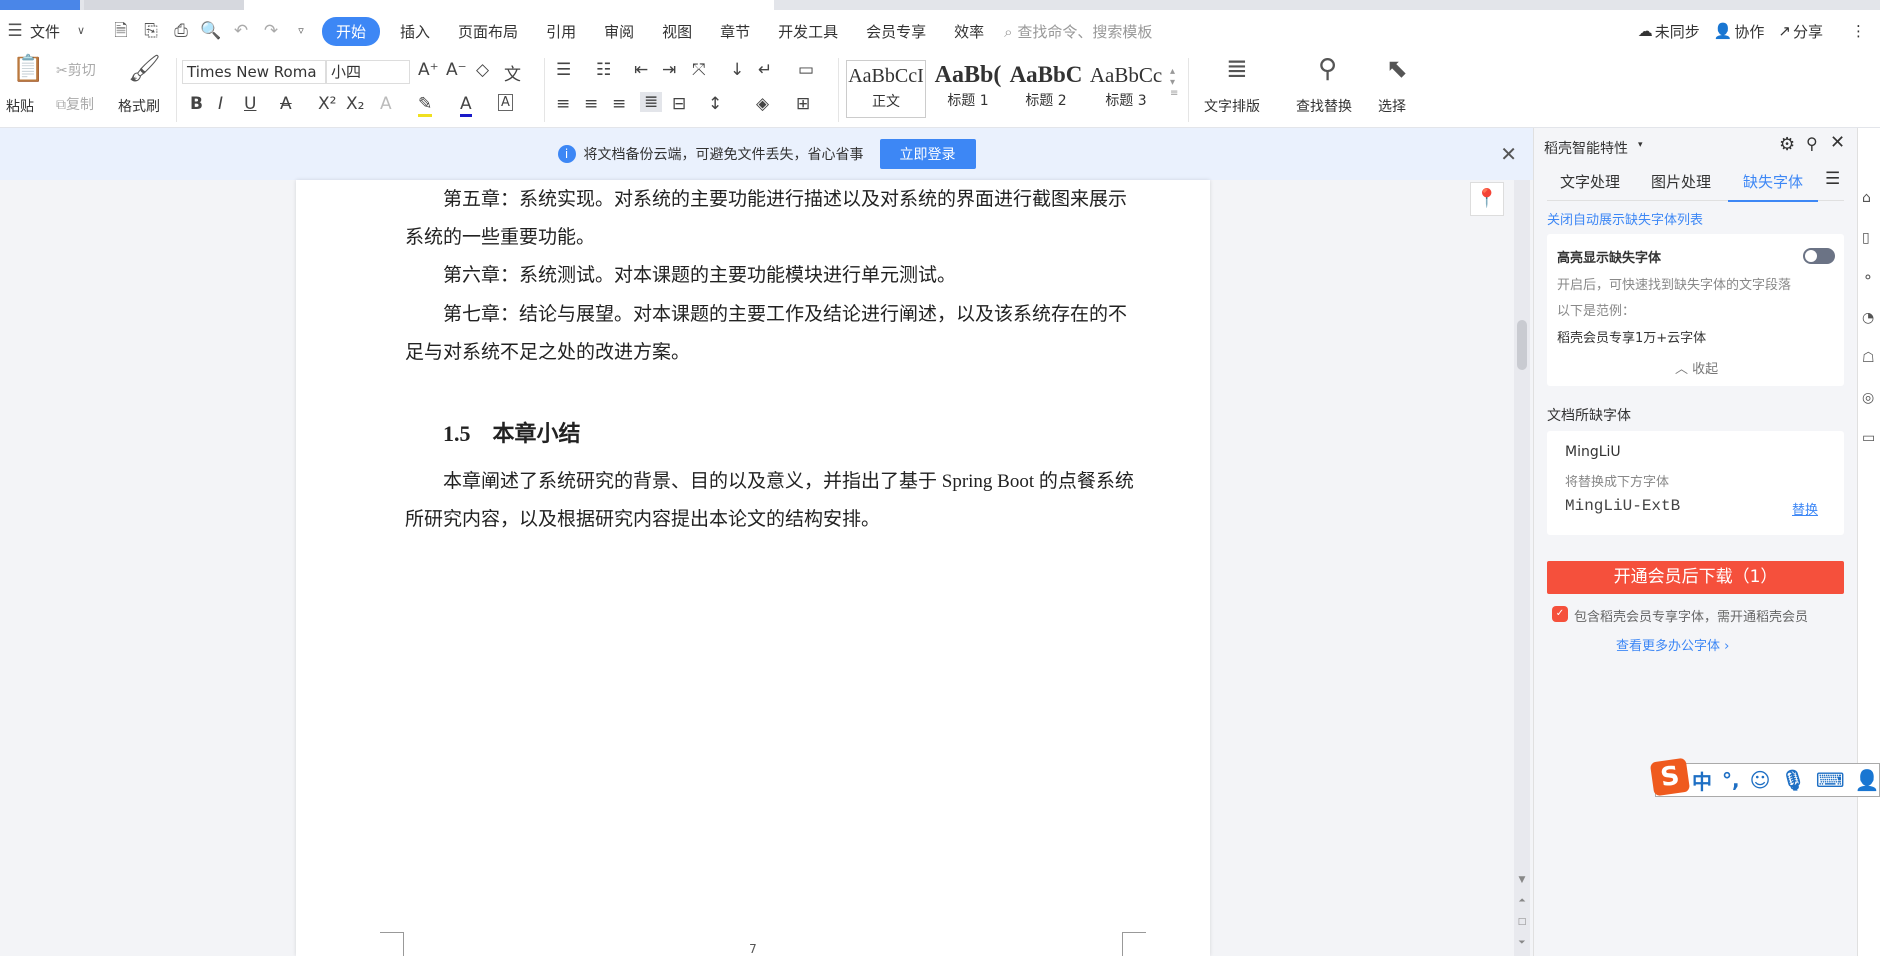 This screenshot has height=956, width=1880. What do you see at coordinates (619, 104) in the screenshot?
I see `align-right-icon: ≡` at bounding box center [619, 104].